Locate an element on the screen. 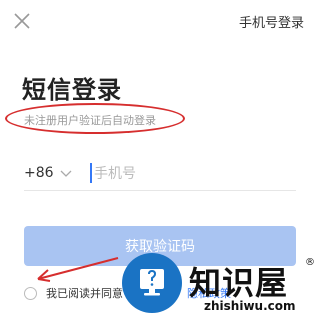  agreement-row: 我已阅读并同意 is located at coordinates (73, 293).